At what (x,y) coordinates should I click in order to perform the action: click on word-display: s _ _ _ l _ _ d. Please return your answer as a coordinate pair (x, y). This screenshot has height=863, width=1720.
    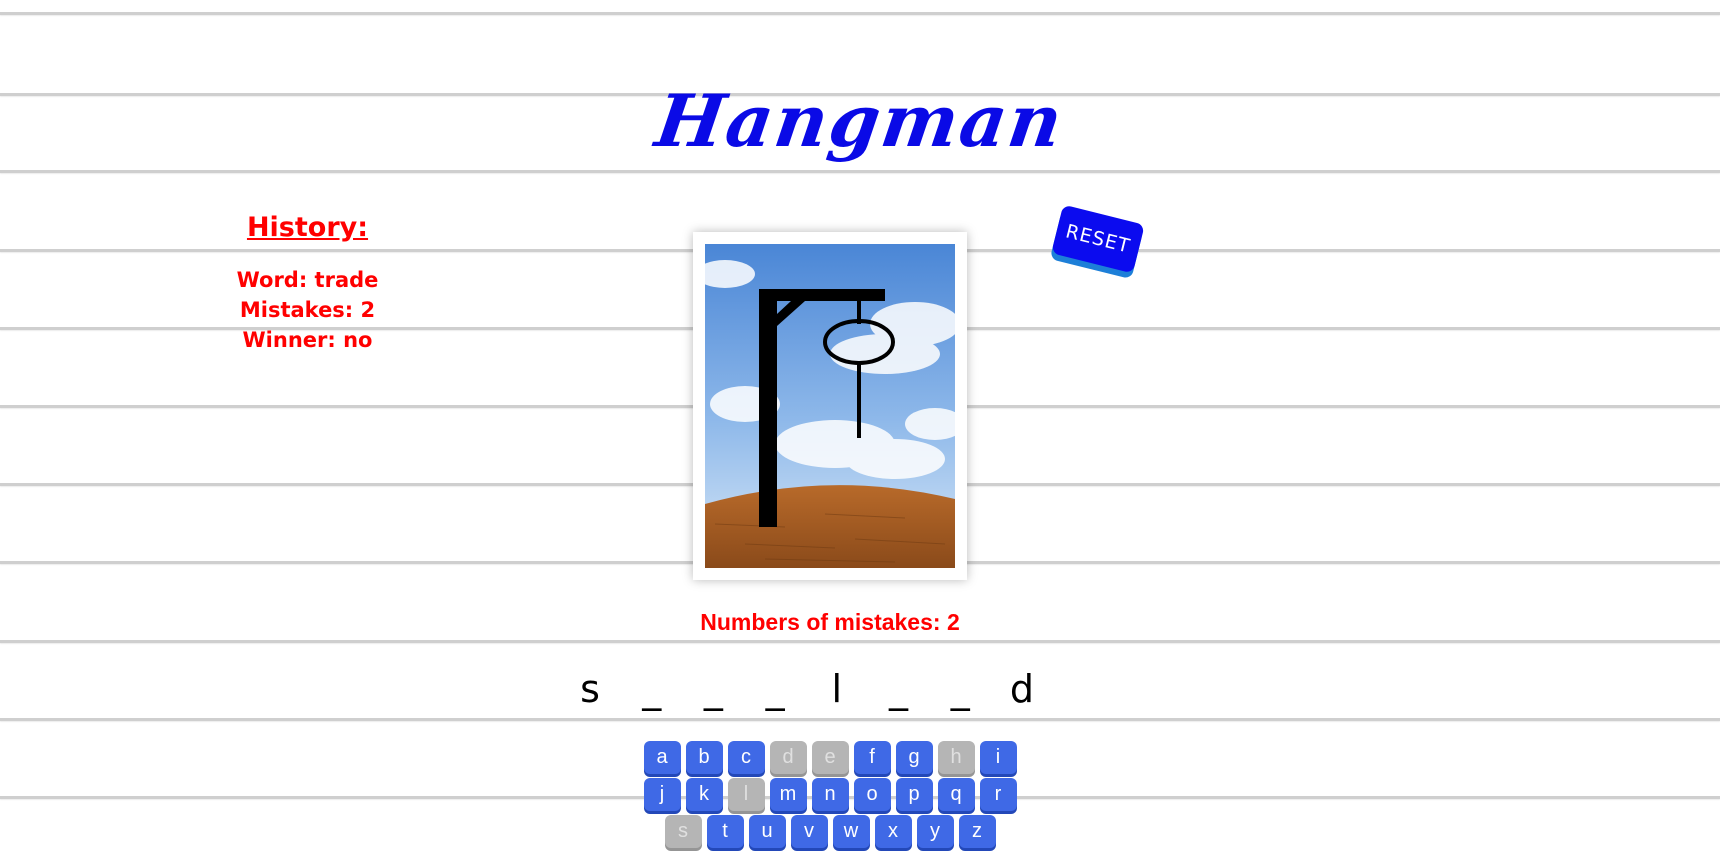
    Looking at the image, I should click on (806, 687).